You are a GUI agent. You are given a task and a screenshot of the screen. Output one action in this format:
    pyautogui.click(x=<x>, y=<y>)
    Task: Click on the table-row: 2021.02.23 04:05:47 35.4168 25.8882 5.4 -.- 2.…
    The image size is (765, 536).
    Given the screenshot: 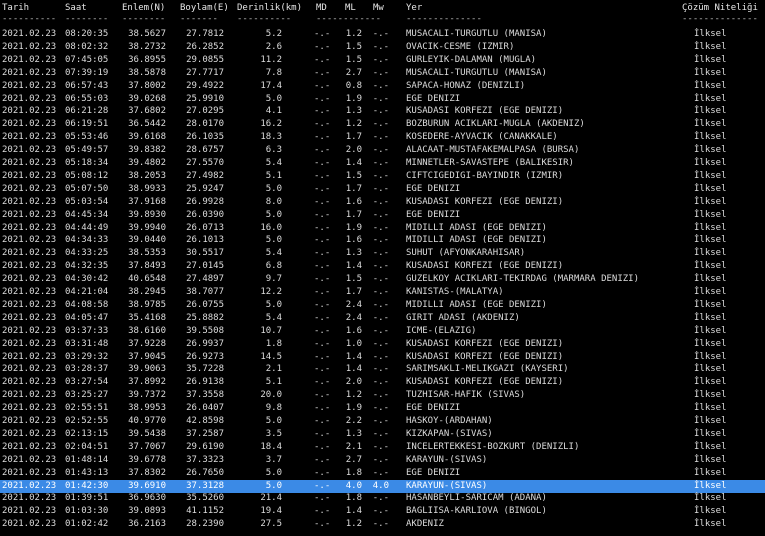 What is the action you would take?
    pyautogui.click(x=382, y=318)
    